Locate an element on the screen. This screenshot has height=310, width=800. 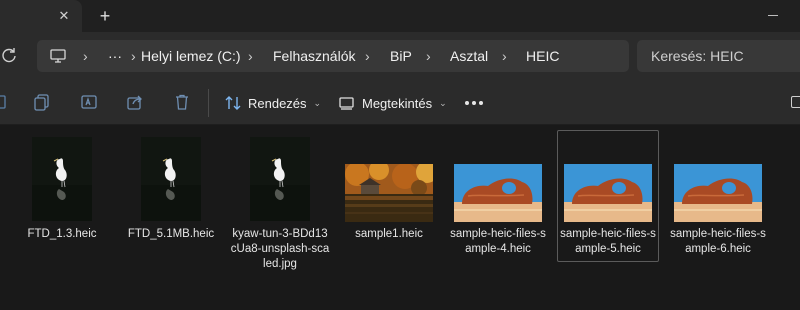
new-icon is located at coordinates (6, 102).